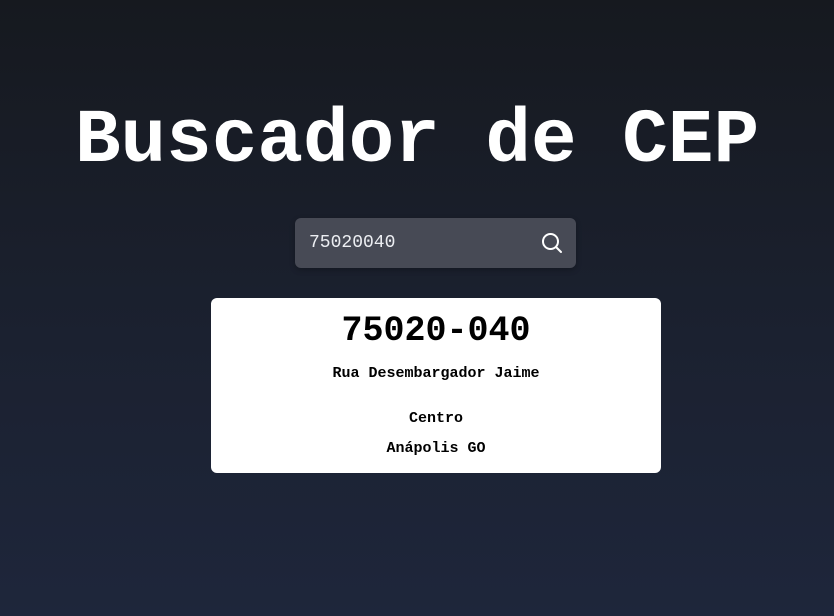 Image resolution: width=834 pixels, height=616 pixels. Describe the element at coordinates (436, 448) in the screenshot. I see `city-state: Anápolis GO` at that location.